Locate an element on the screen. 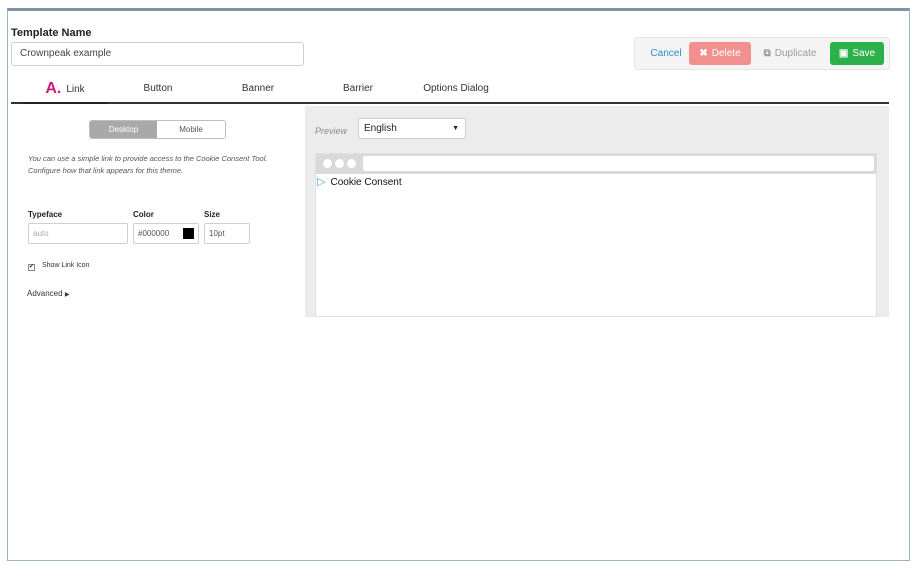 Image resolution: width=917 pixels, height=568 pixels. tab-link-label: Link is located at coordinates (75, 89).